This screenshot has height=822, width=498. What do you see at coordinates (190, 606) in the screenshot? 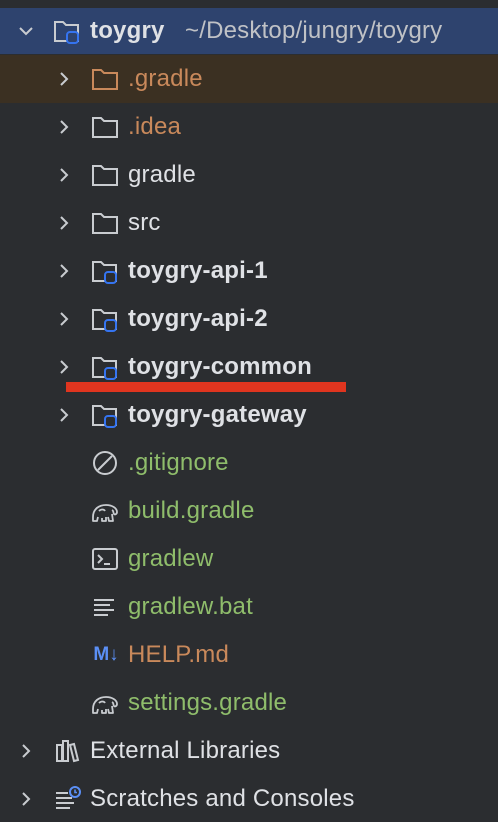
I see `tree-item-label: gradlew.bat` at bounding box center [190, 606].